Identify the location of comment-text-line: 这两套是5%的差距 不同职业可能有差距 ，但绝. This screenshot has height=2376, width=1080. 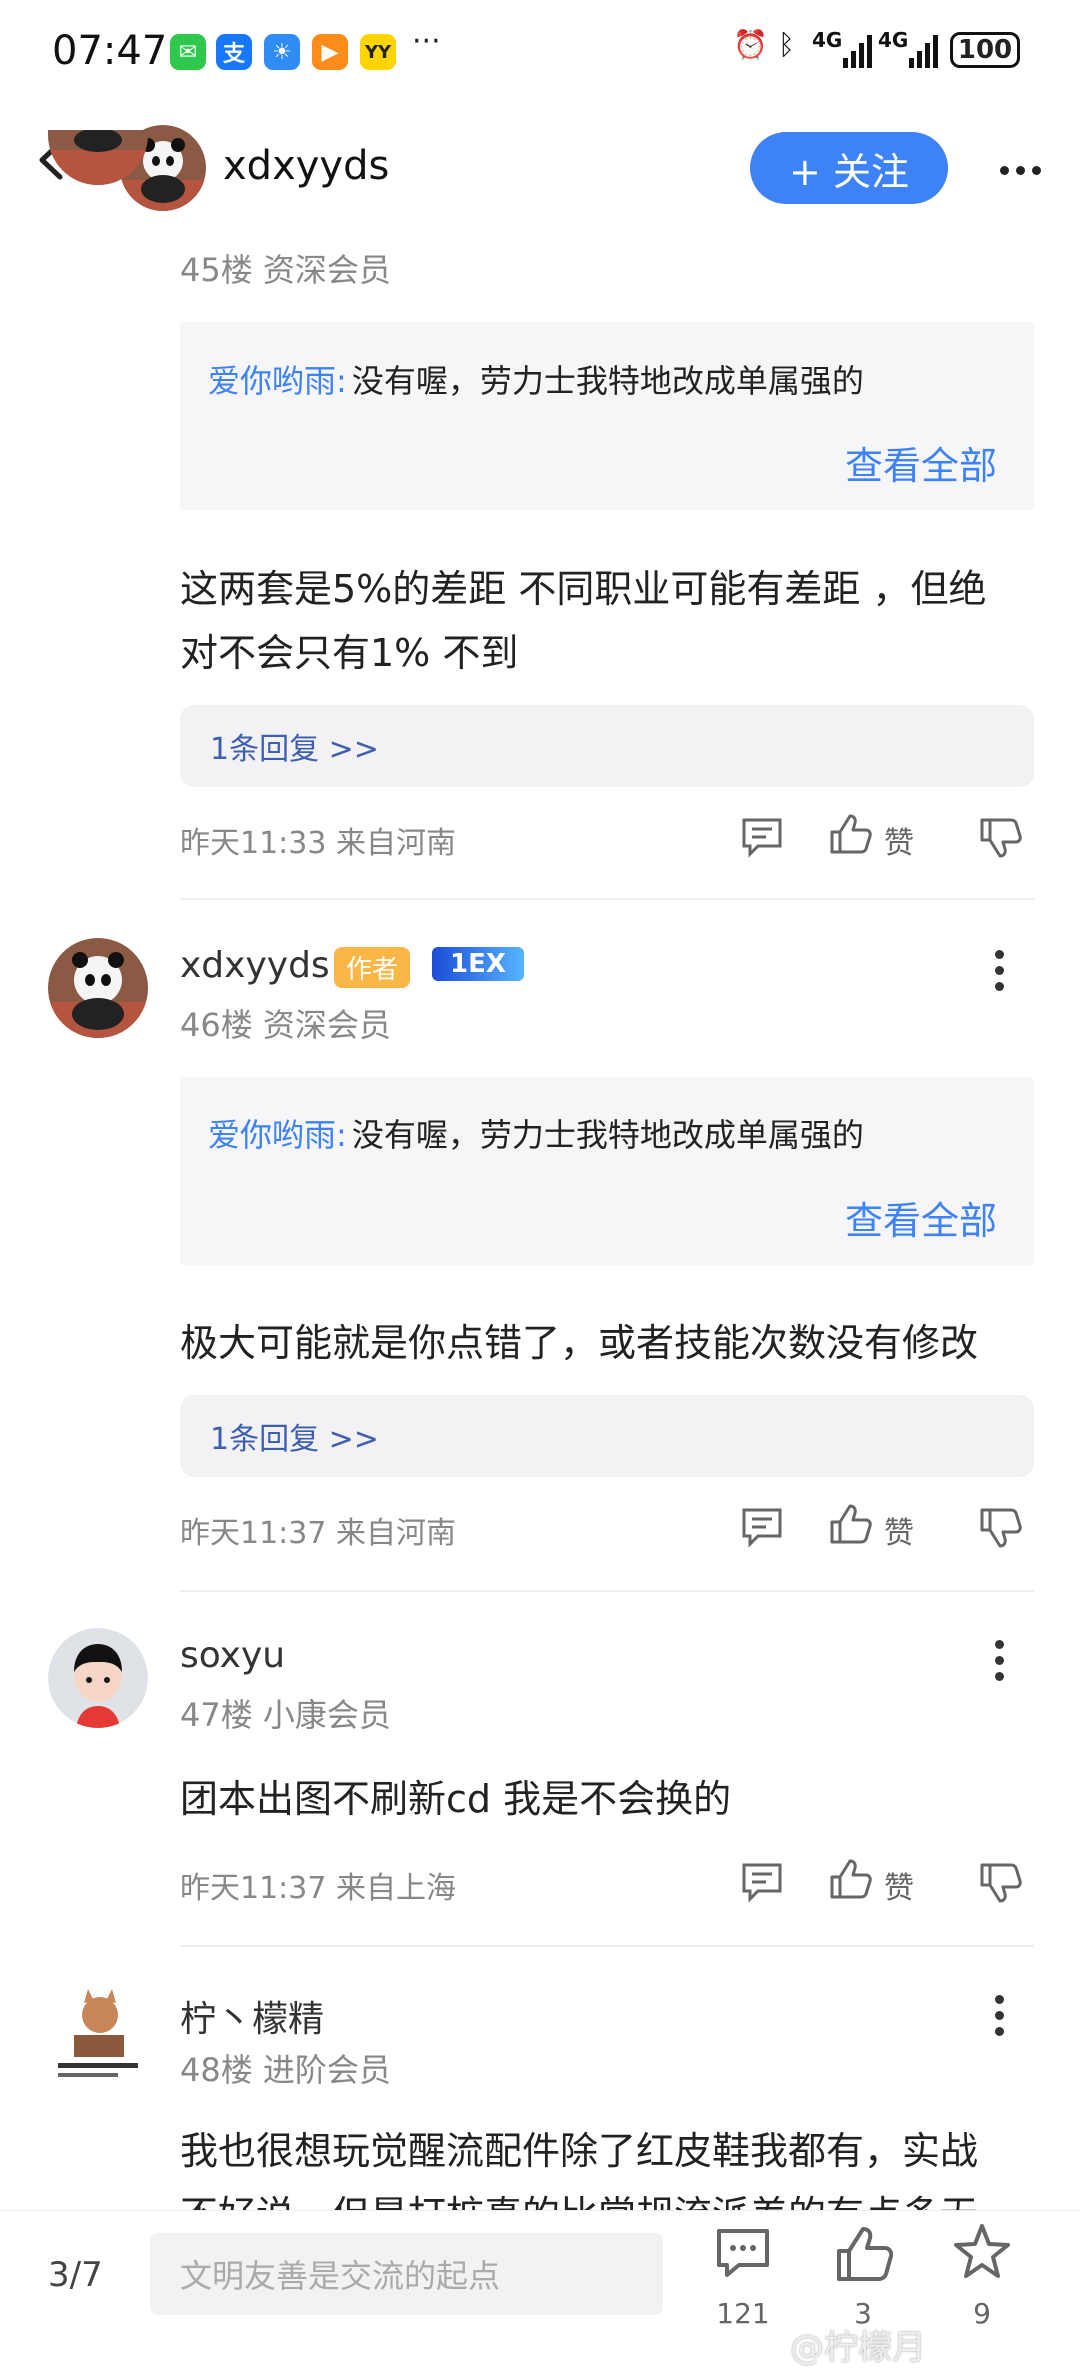
(583, 589).